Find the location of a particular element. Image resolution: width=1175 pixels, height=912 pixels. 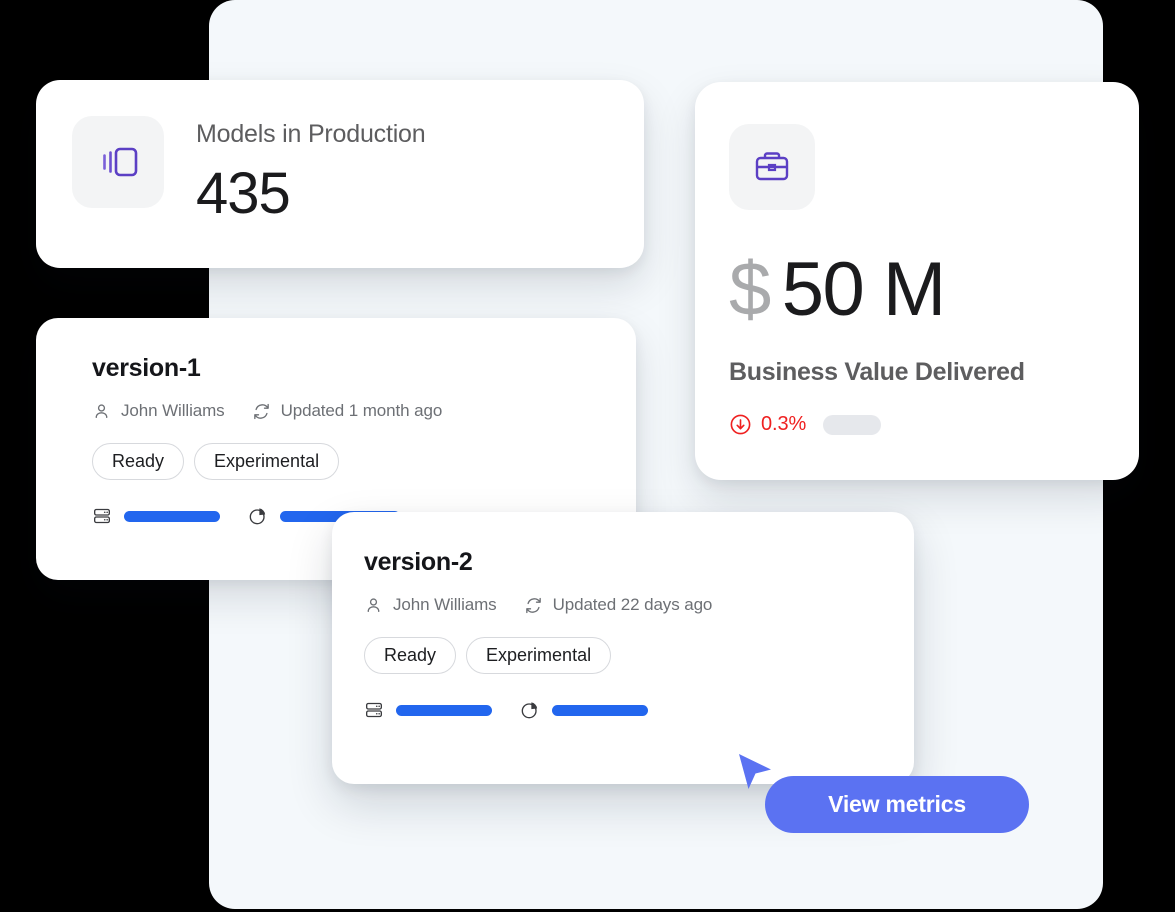

models-card-value: 435 is located at coordinates (243, 193).